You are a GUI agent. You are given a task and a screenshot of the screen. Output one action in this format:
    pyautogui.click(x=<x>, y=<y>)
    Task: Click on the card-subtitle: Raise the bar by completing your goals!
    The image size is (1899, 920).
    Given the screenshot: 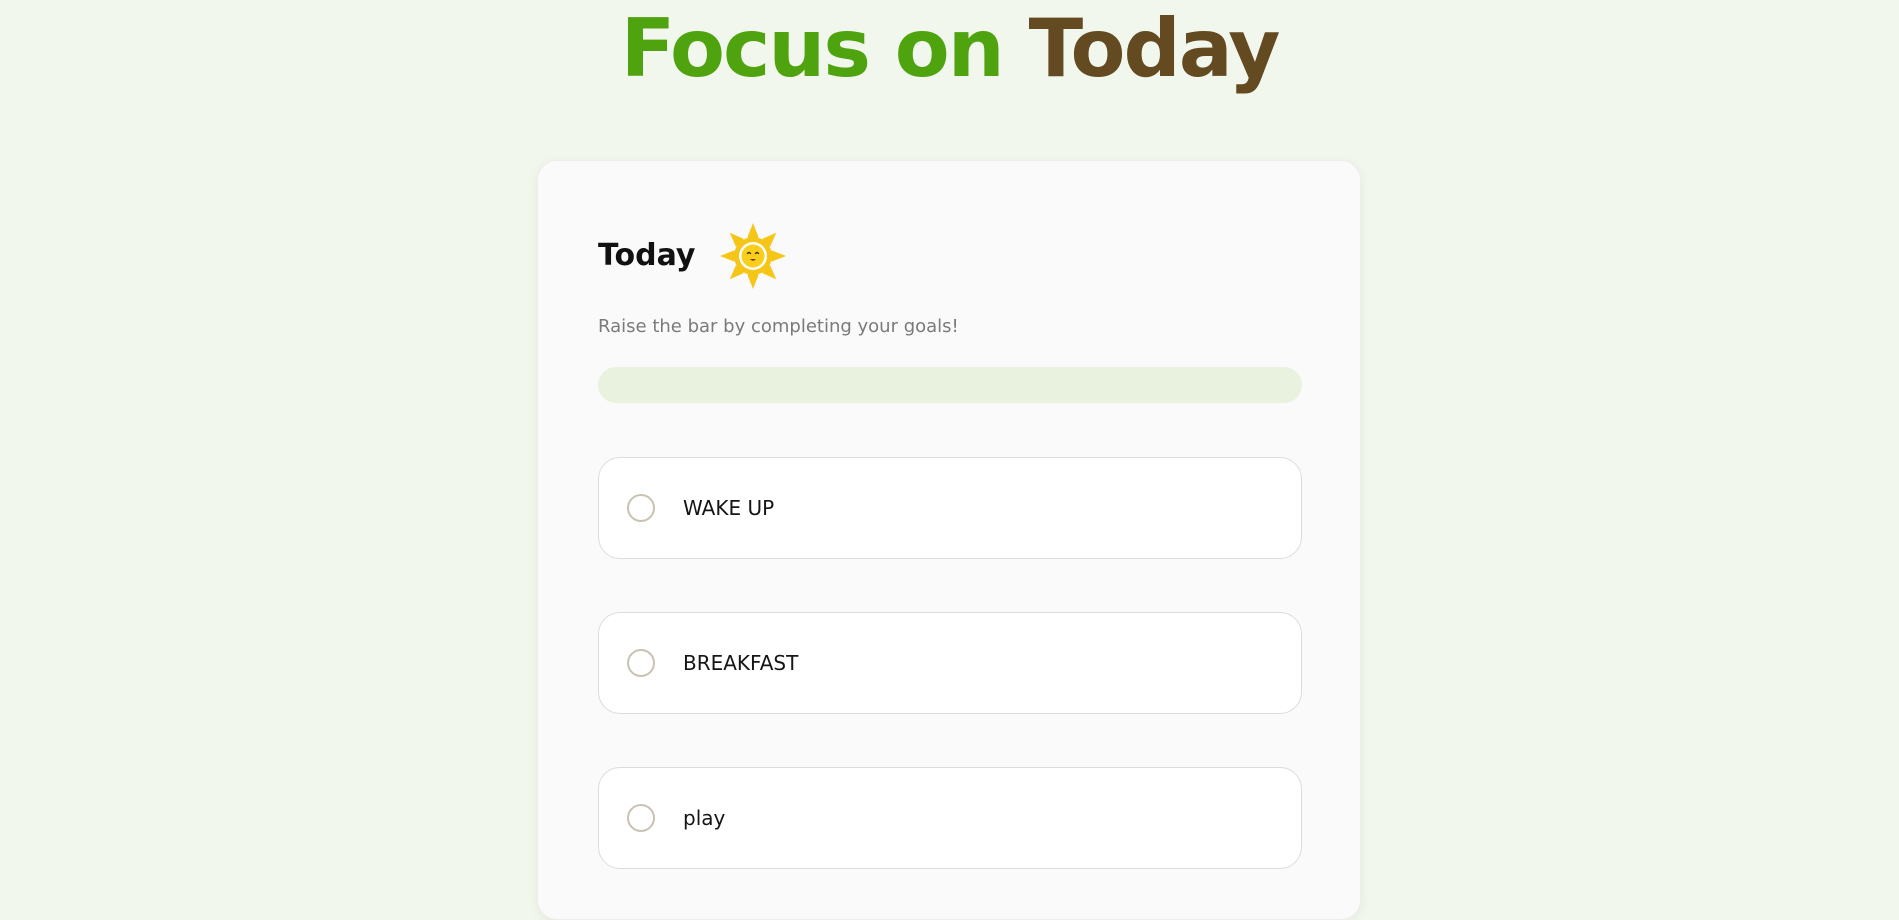 What is the action you would take?
    pyautogui.click(x=778, y=326)
    